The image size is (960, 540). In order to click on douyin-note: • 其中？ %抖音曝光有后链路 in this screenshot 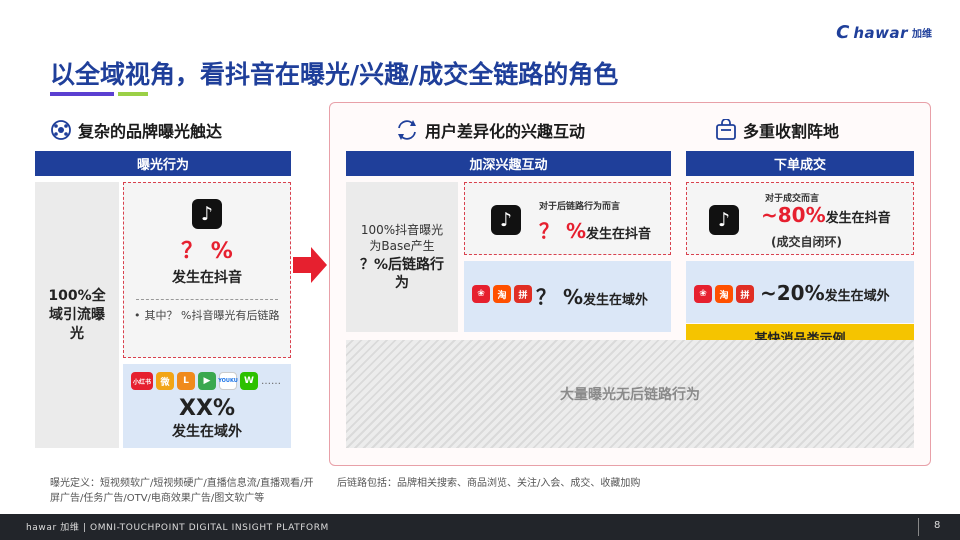, I will do `click(207, 315)`.